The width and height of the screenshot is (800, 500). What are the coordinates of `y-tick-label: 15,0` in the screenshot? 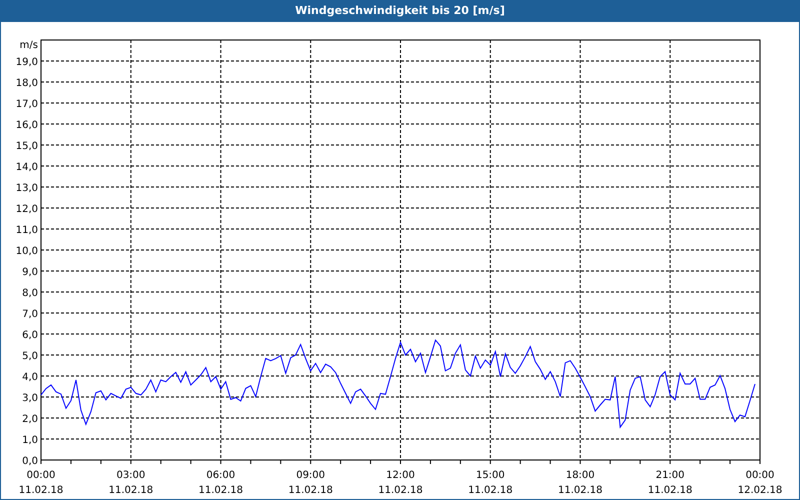 It's located at (27, 146).